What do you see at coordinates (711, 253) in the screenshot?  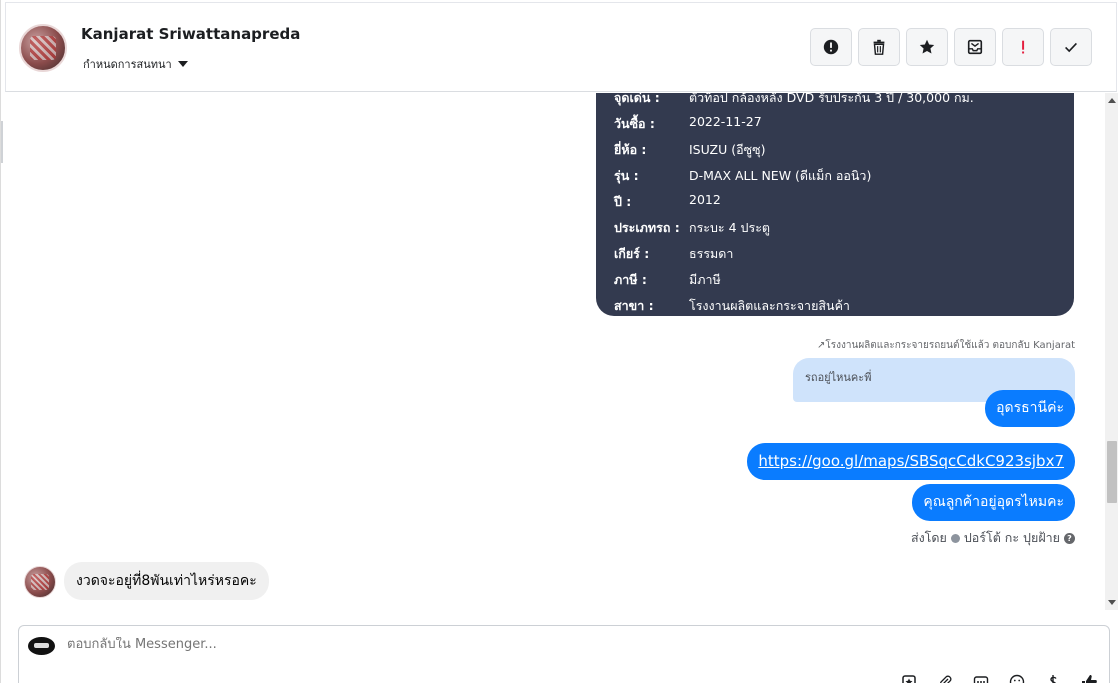 I see `card-value: ธรรมดา` at bounding box center [711, 253].